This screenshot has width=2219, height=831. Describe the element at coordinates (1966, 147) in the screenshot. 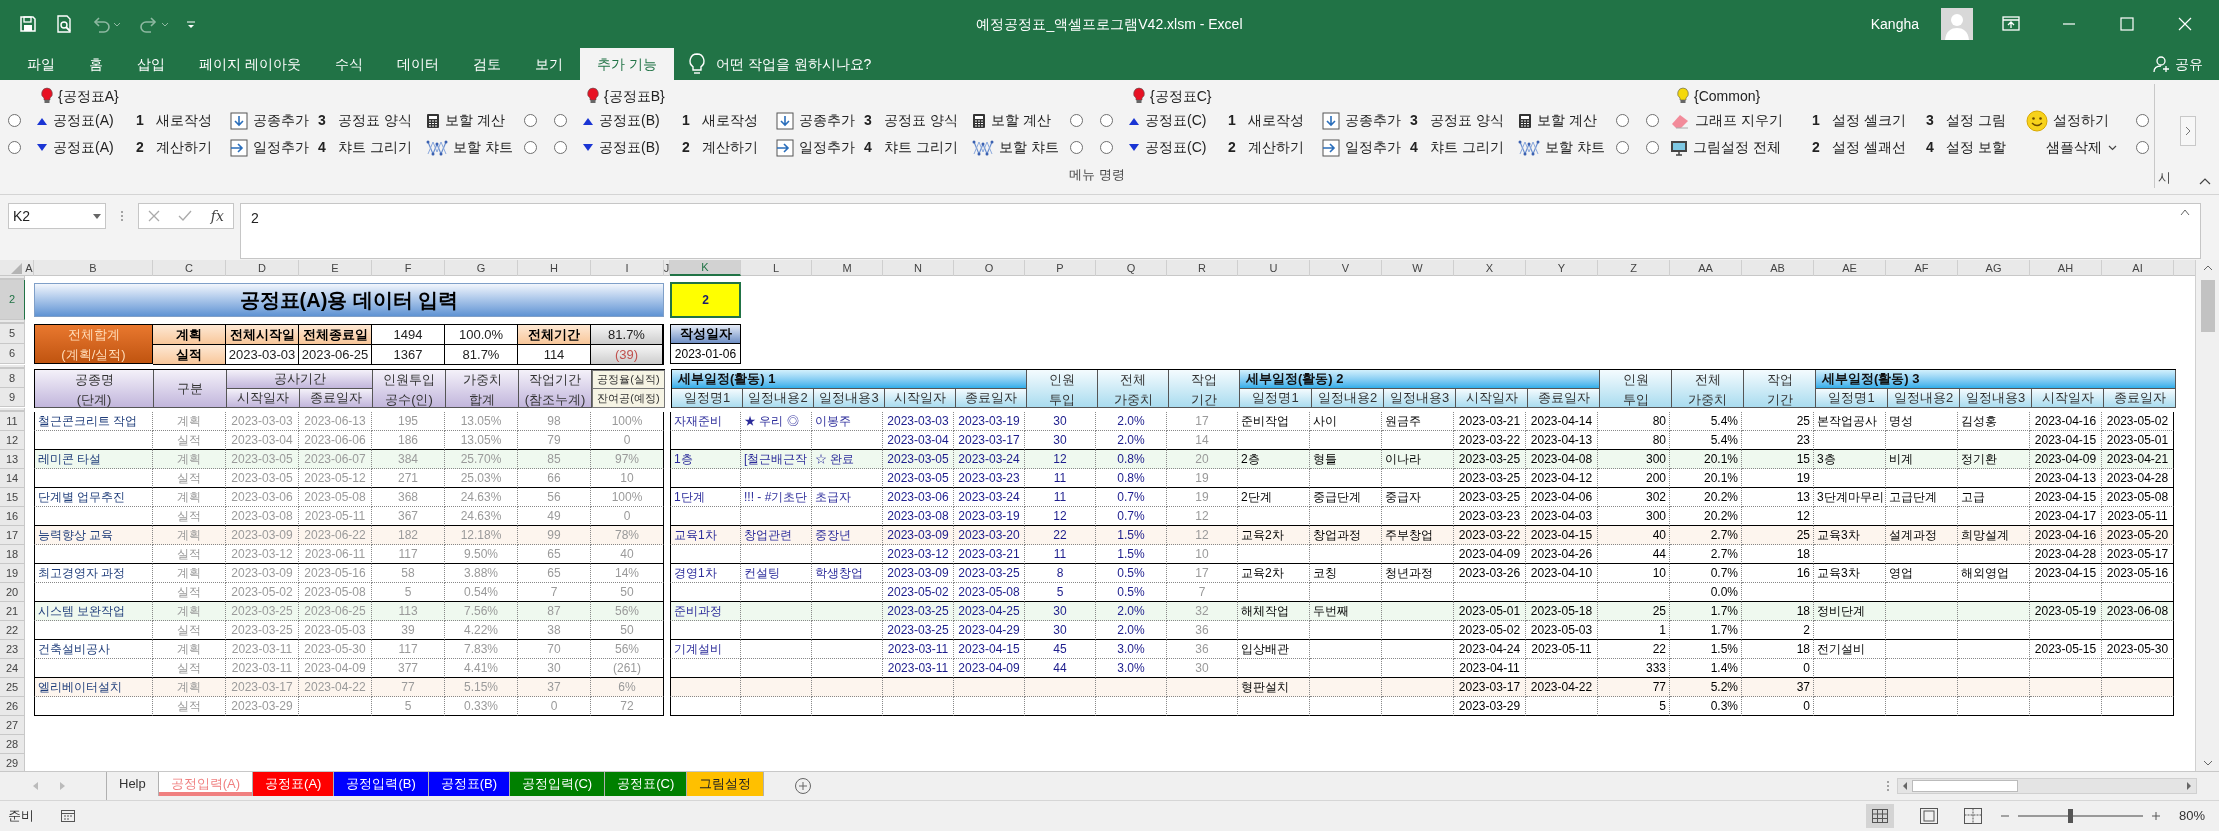

I see `ribbon-button: 4 설정 보할` at that location.